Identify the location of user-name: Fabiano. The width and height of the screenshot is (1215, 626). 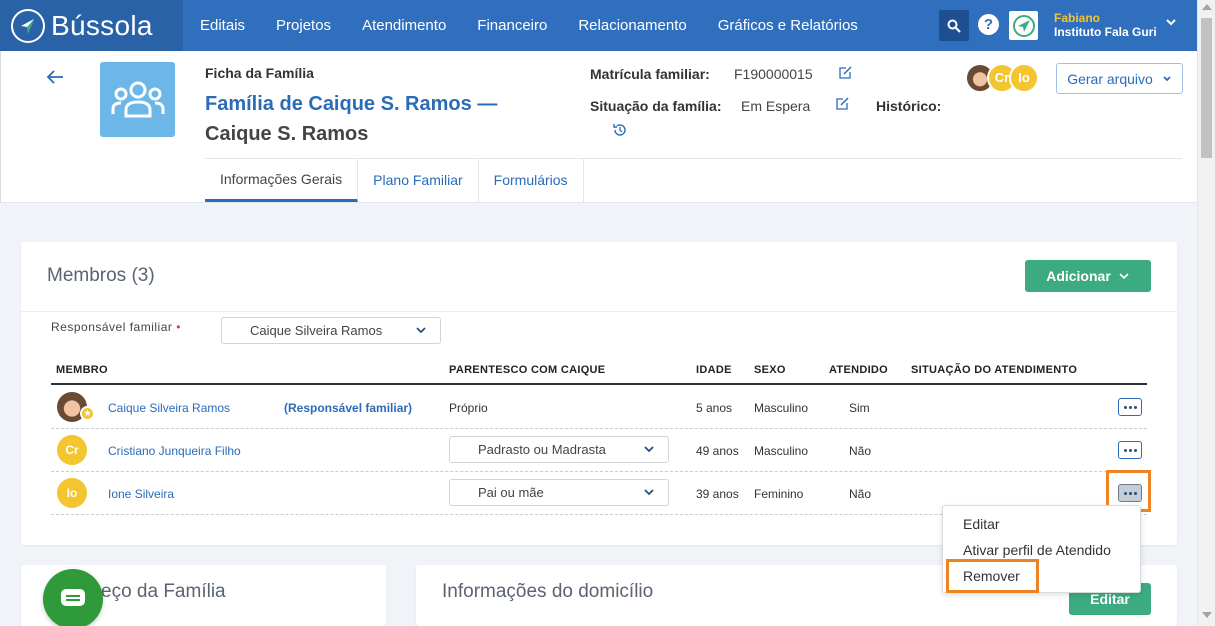
(1077, 18).